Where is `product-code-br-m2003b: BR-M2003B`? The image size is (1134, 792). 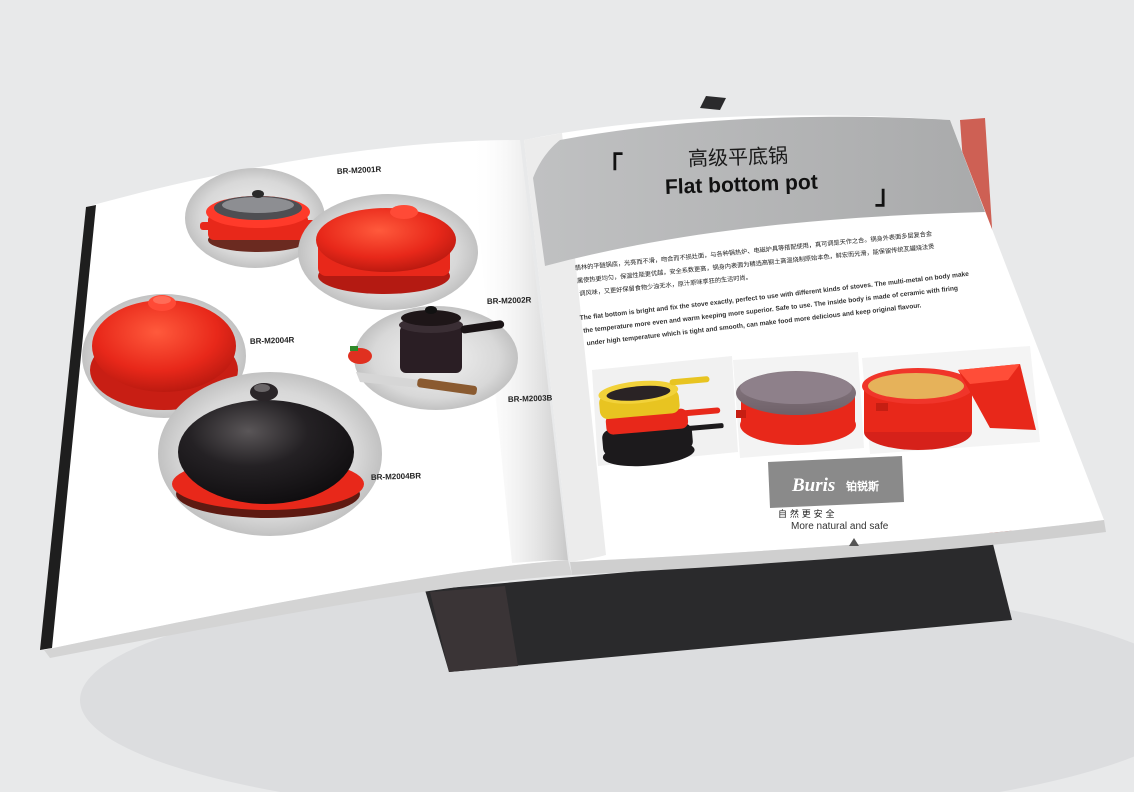 product-code-br-m2003b: BR-M2003B is located at coordinates (530, 398).